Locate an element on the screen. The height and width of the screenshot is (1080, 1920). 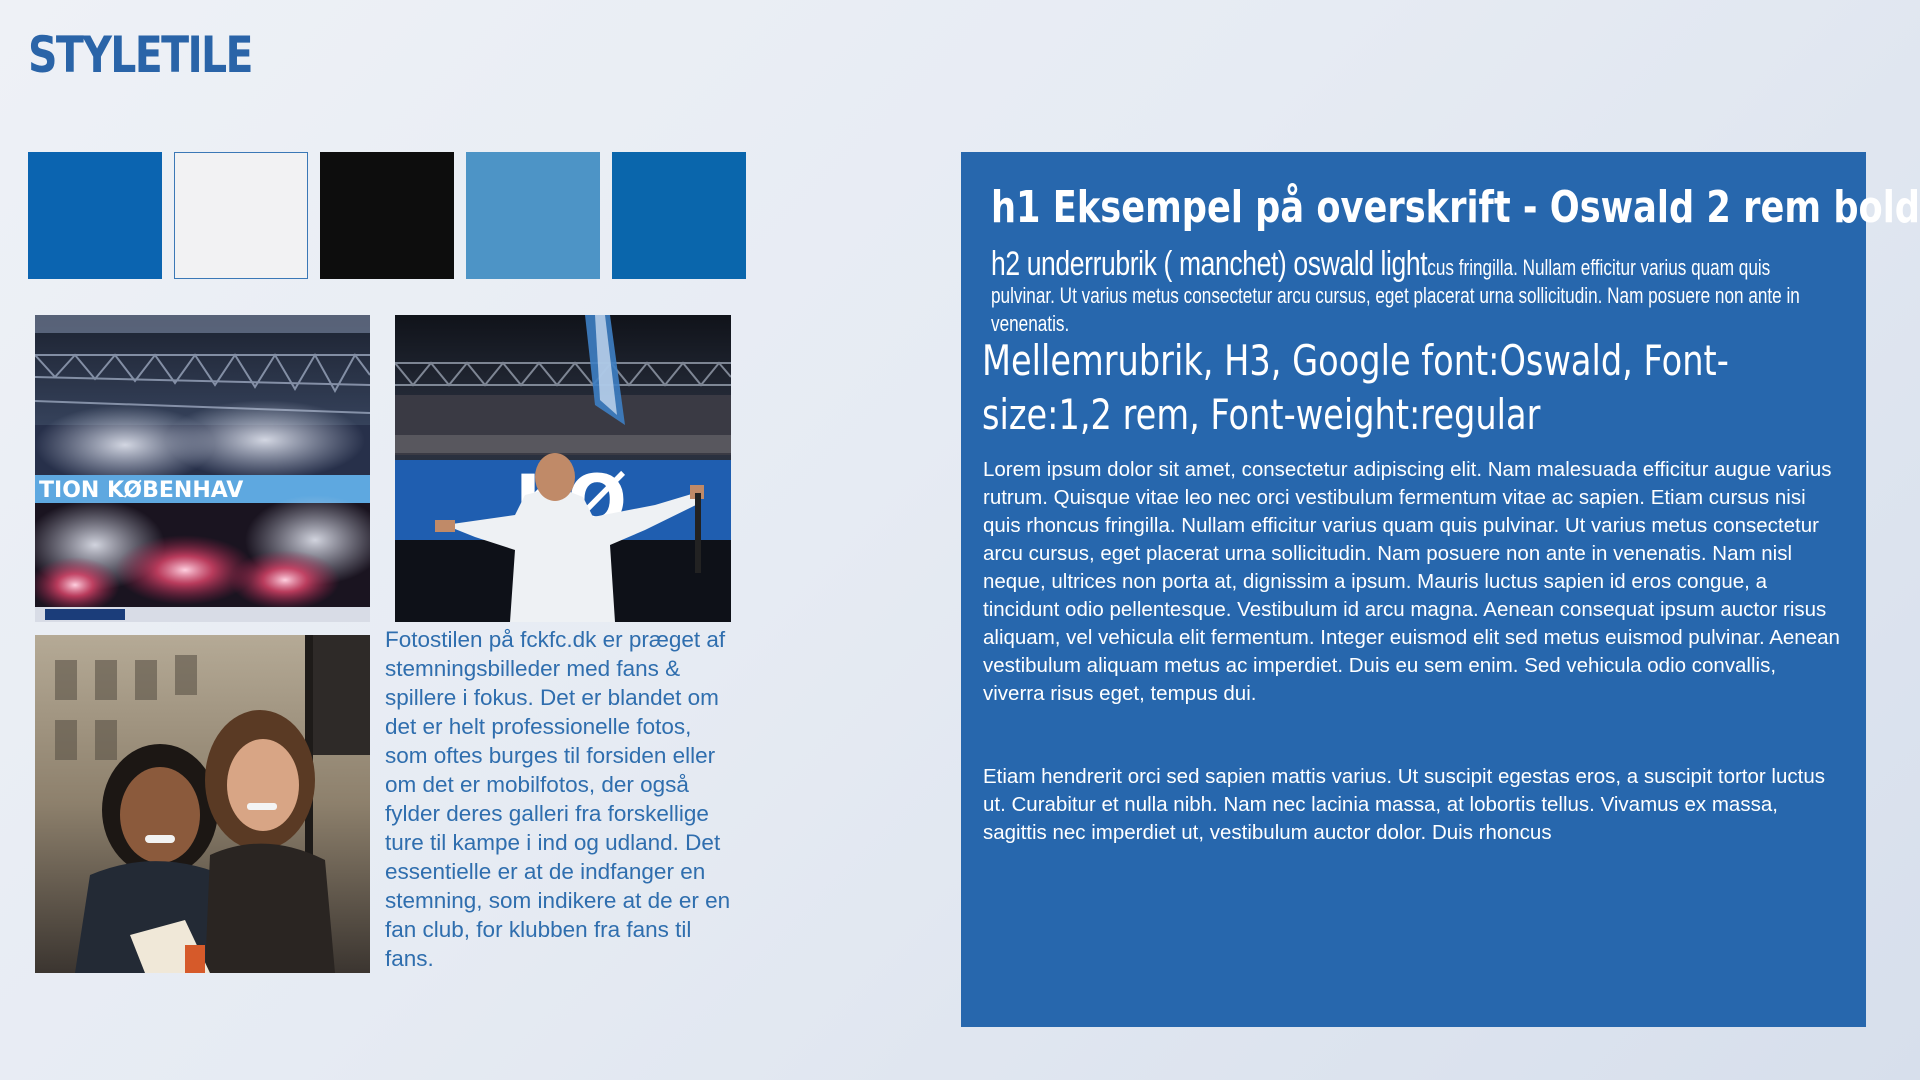
h2-lead-text: h2 underrubrik ( manchet) oswald light is located at coordinates (1209, 264).